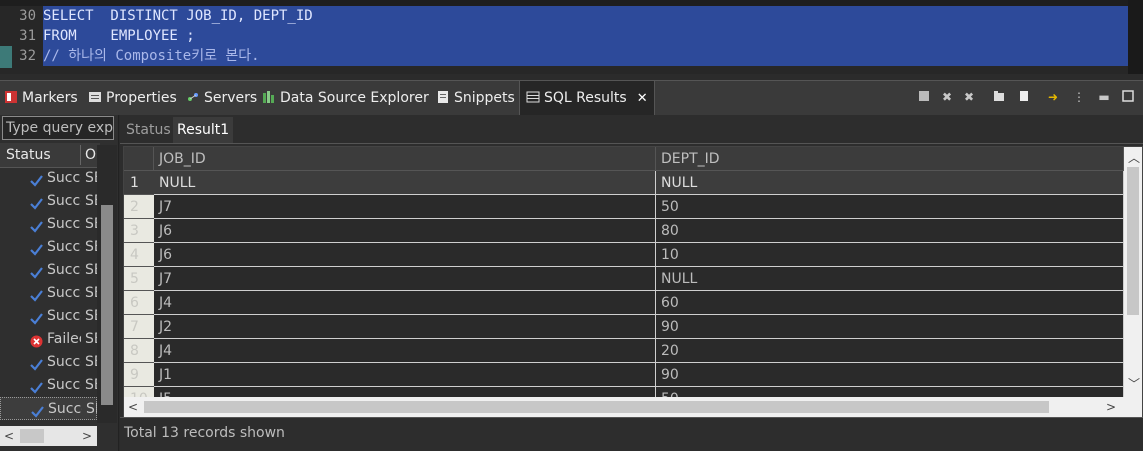 Image resolution: width=1143 pixels, height=451 pixels. What do you see at coordinates (631, 129) in the screenshot?
I see `results-tab-bar: Status Result1` at bounding box center [631, 129].